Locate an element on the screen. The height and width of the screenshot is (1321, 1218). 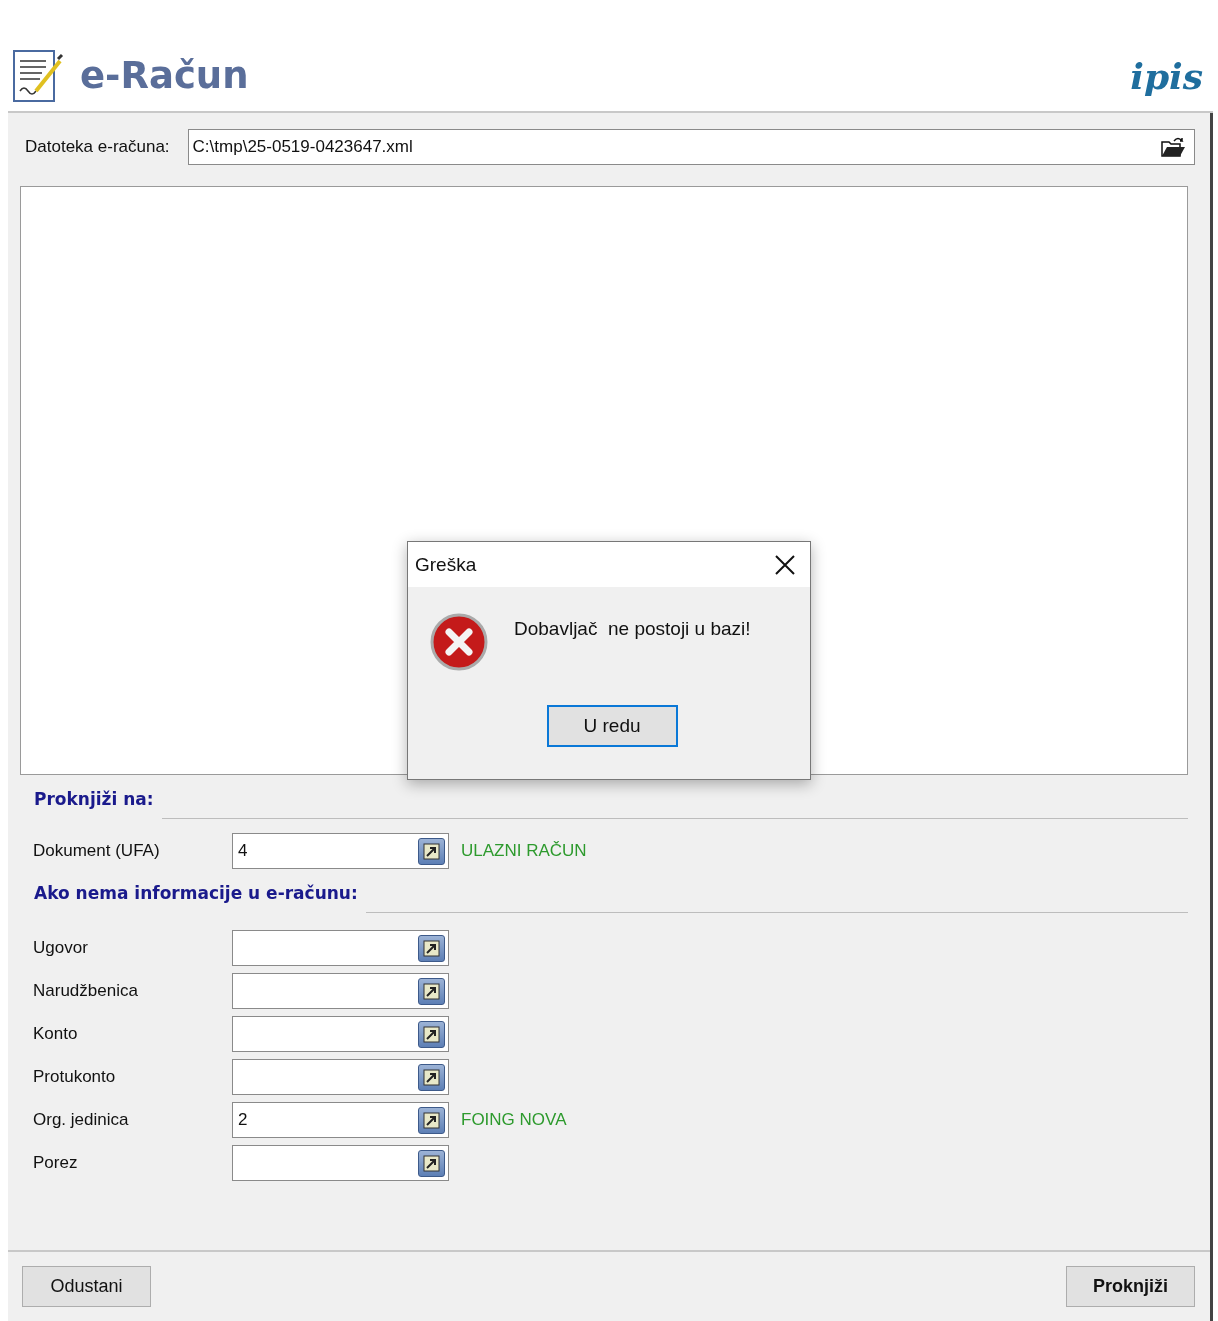
file-path-field: C:\tmp\25-0519-0423647.xml is located at coordinates (691, 147).